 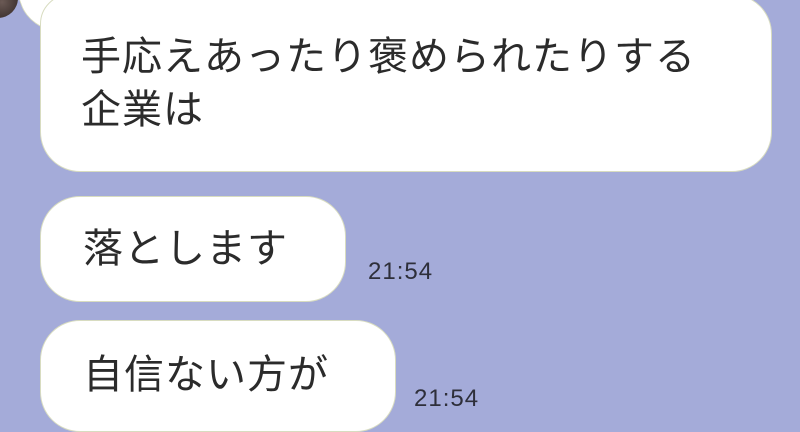 I want to click on sender-avatar, so click(x=9, y=9).